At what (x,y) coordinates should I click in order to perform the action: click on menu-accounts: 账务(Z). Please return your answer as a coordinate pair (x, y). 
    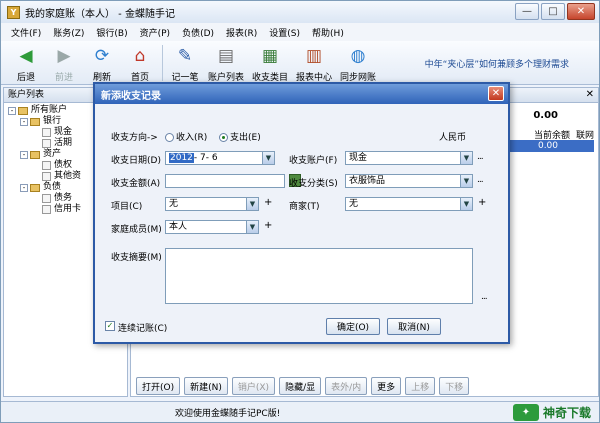
    Looking at the image, I should click on (68, 32).